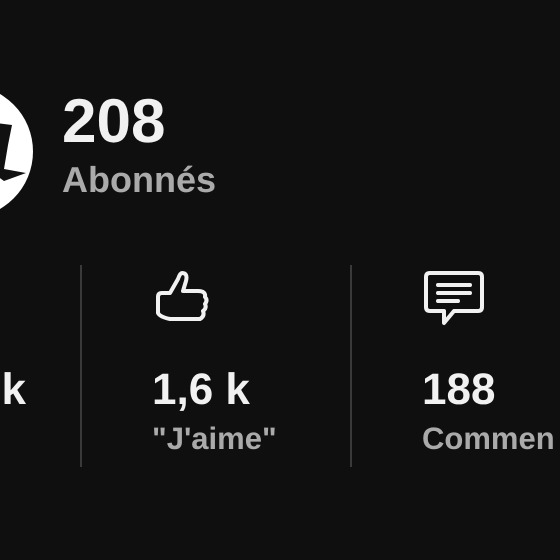 The height and width of the screenshot is (560, 560). I want to click on stat-value: 188, so click(459, 390).